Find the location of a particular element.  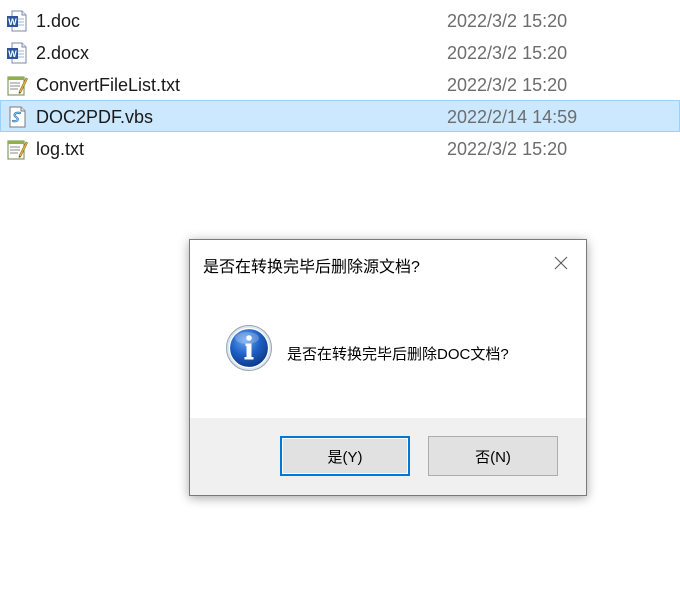

file-name: 2.docx is located at coordinates (63, 53).